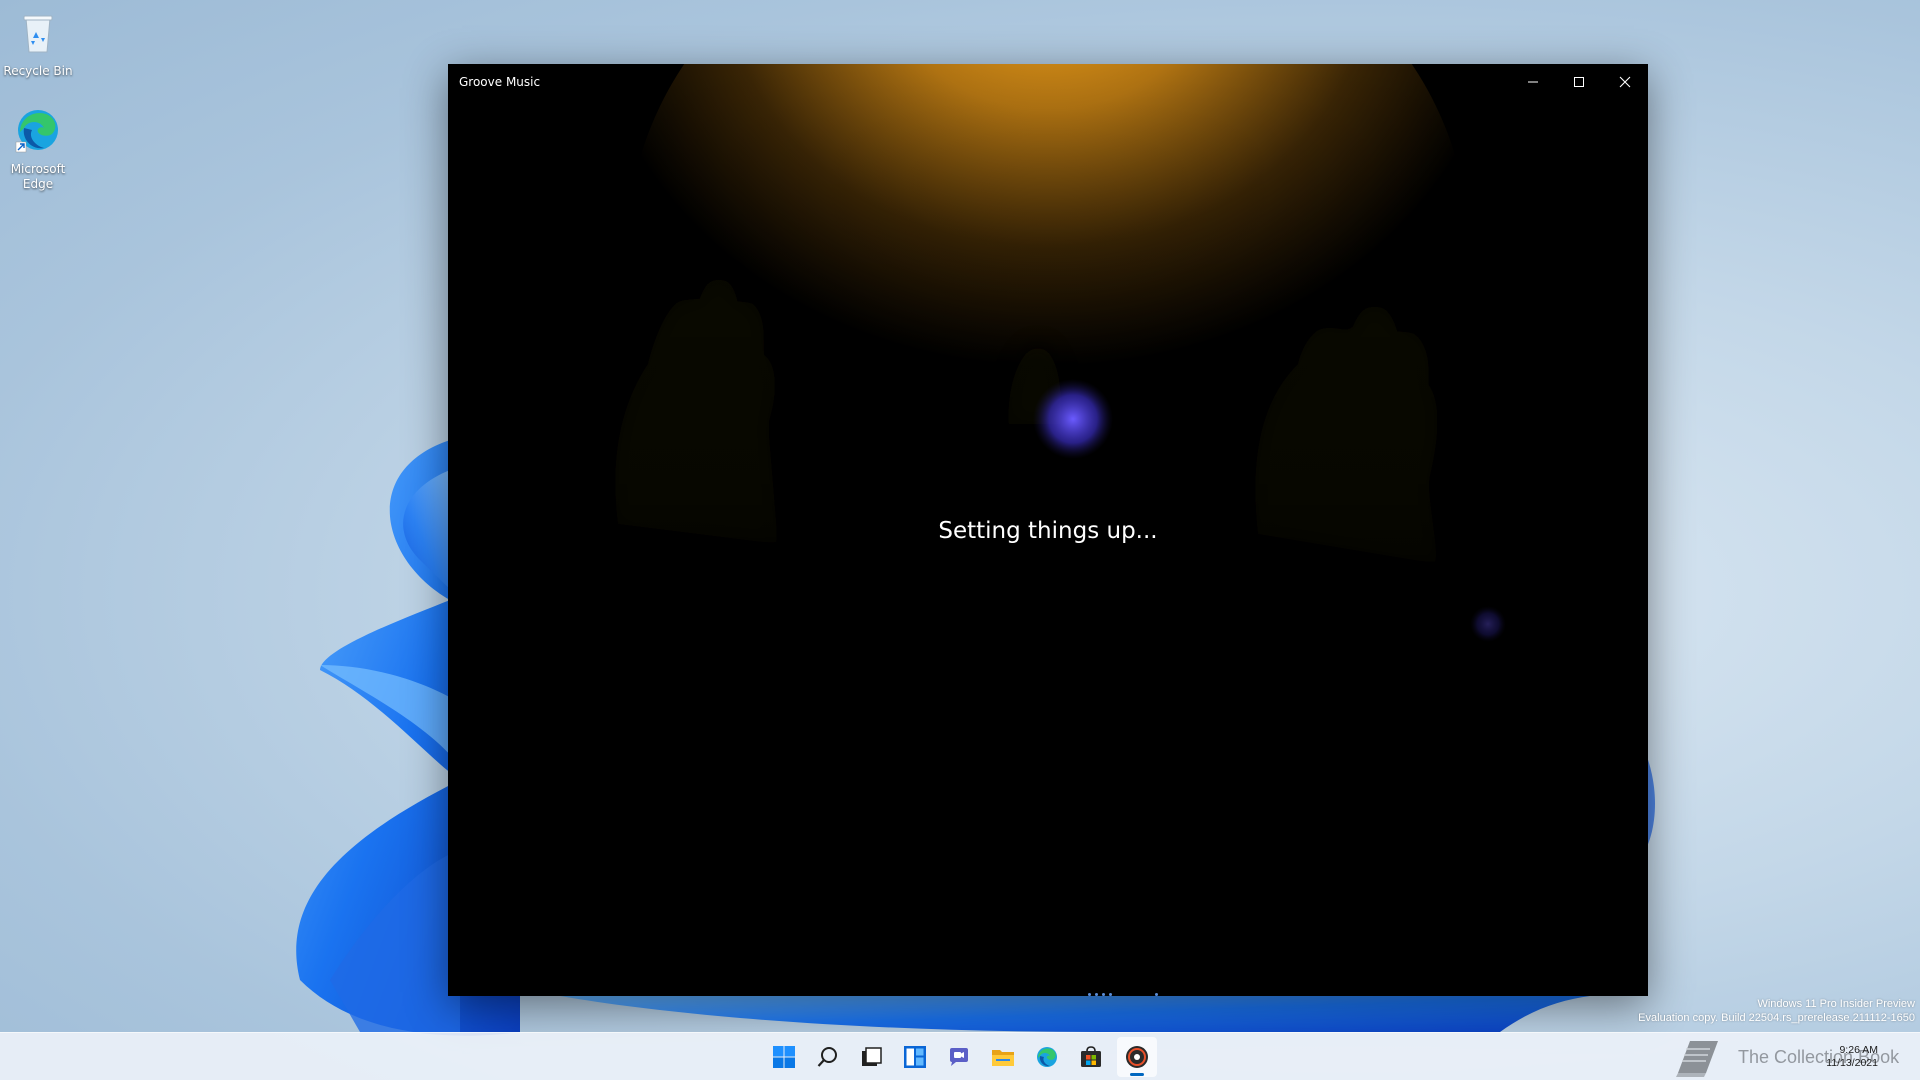 The height and width of the screenshot is (1080, 1920). I want to click on task-view-icon, so click(872, 1056).